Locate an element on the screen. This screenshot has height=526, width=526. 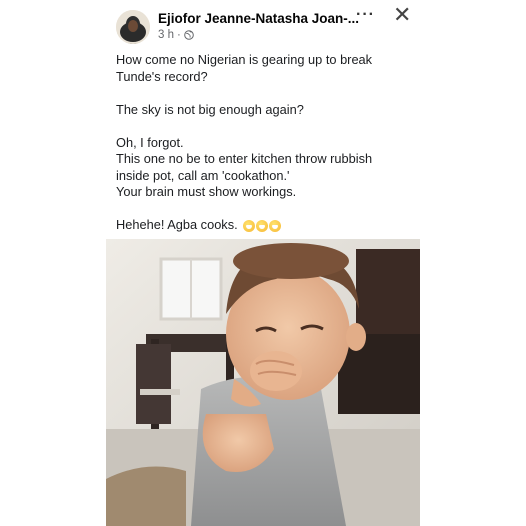
author-avatar is located at coordinates (133, 27).